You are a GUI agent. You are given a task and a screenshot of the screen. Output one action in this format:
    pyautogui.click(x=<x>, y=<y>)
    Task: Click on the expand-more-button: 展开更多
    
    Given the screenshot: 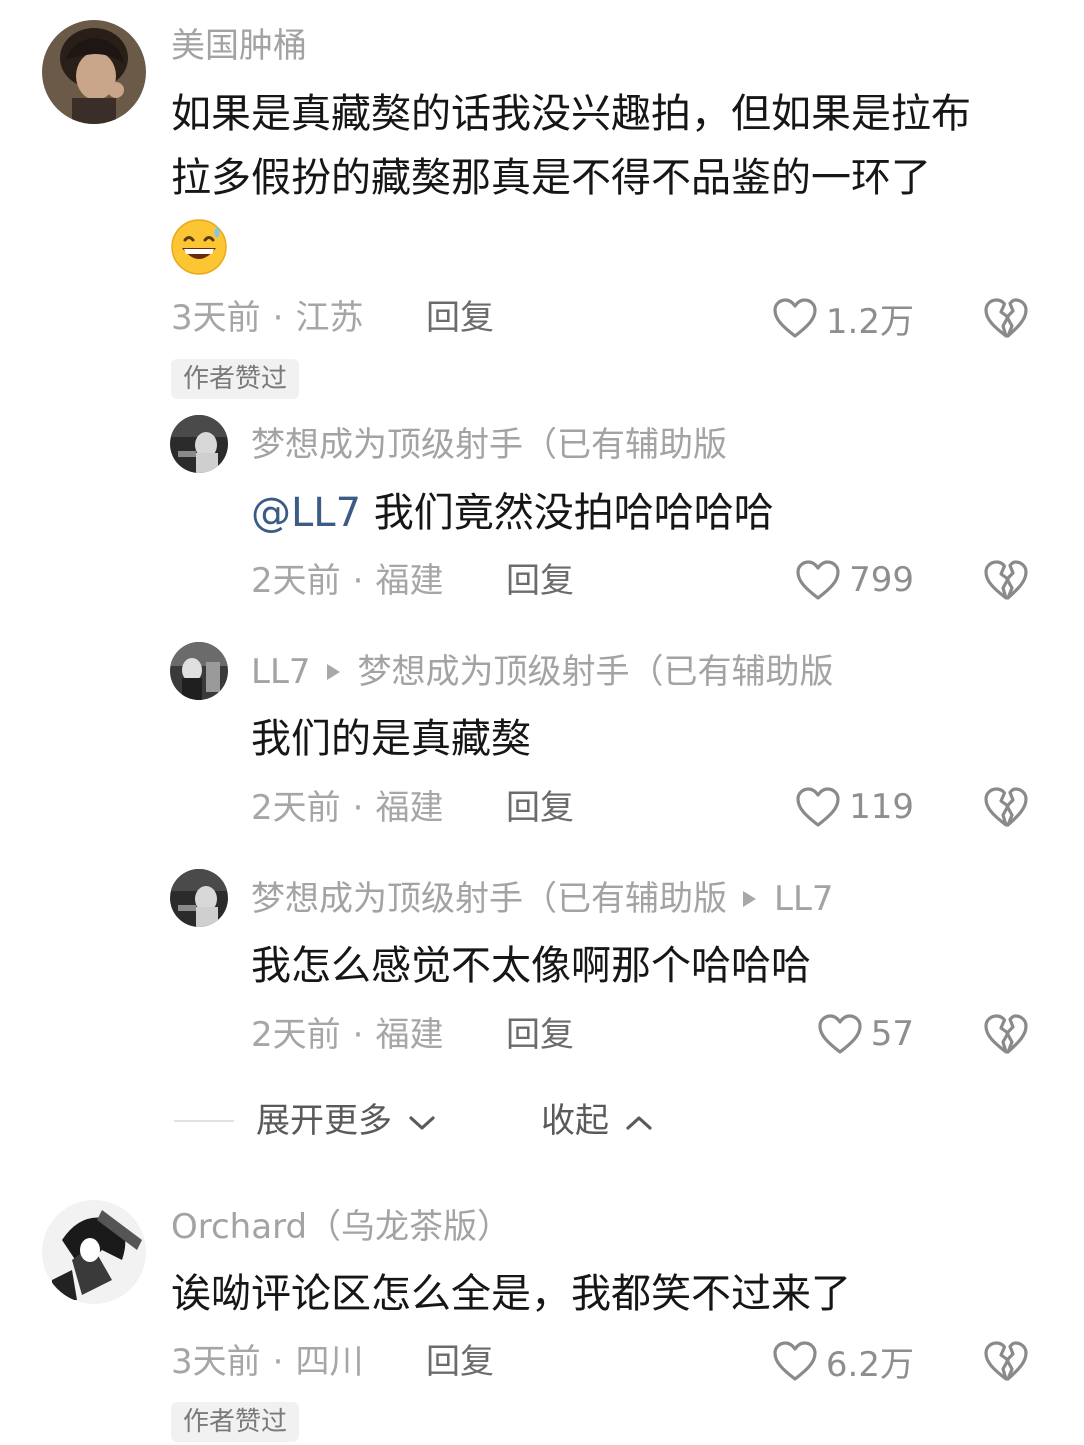 What is the action you would take?
    pyautogui.click(x=346, y=1121)
    